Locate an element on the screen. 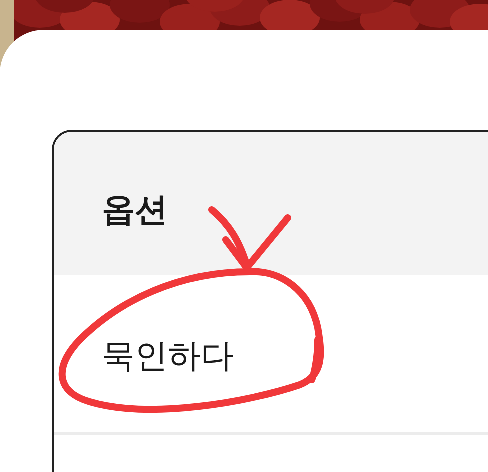 This screenshot has width=488, height=472. table-cell-text: 묵인하다 is located at coordinates (168, 356).